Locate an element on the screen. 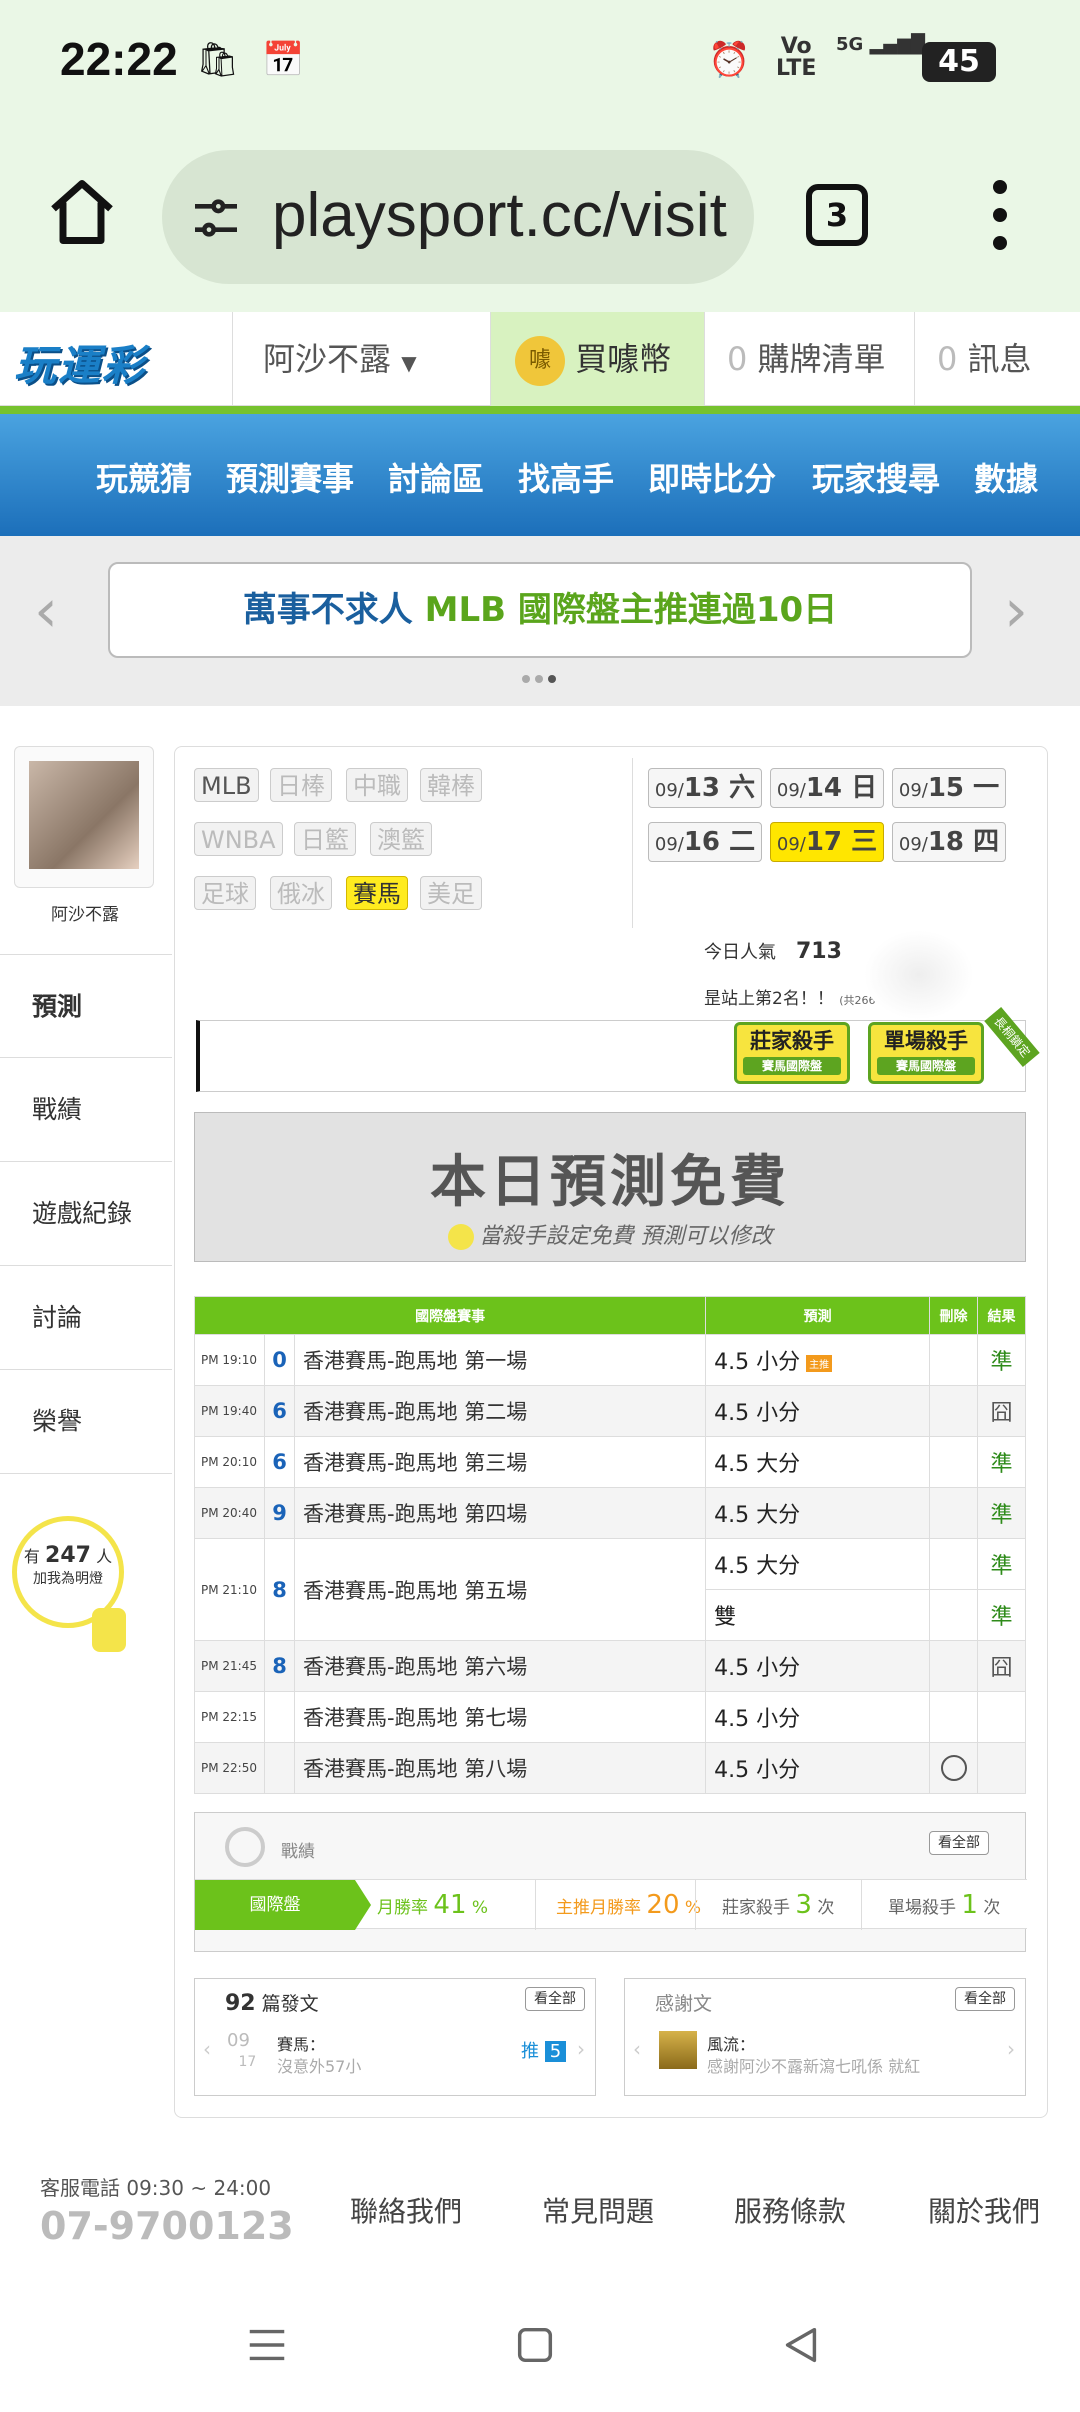 This screenshot has width=1080, height=2412. nav-item-experts: 找高手 is located at coordinates (566, 477).